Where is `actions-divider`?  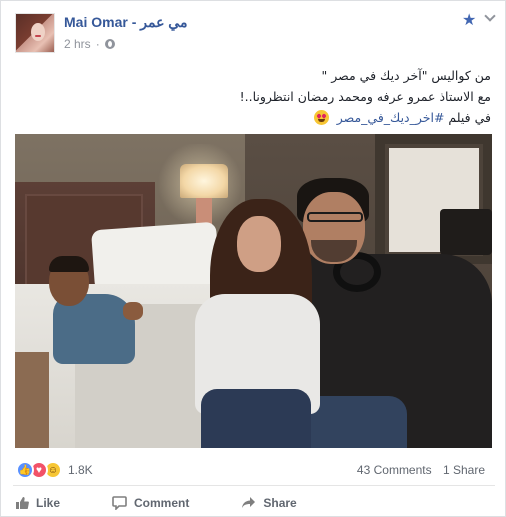 actions-divider is located at coordinates (254, 485).